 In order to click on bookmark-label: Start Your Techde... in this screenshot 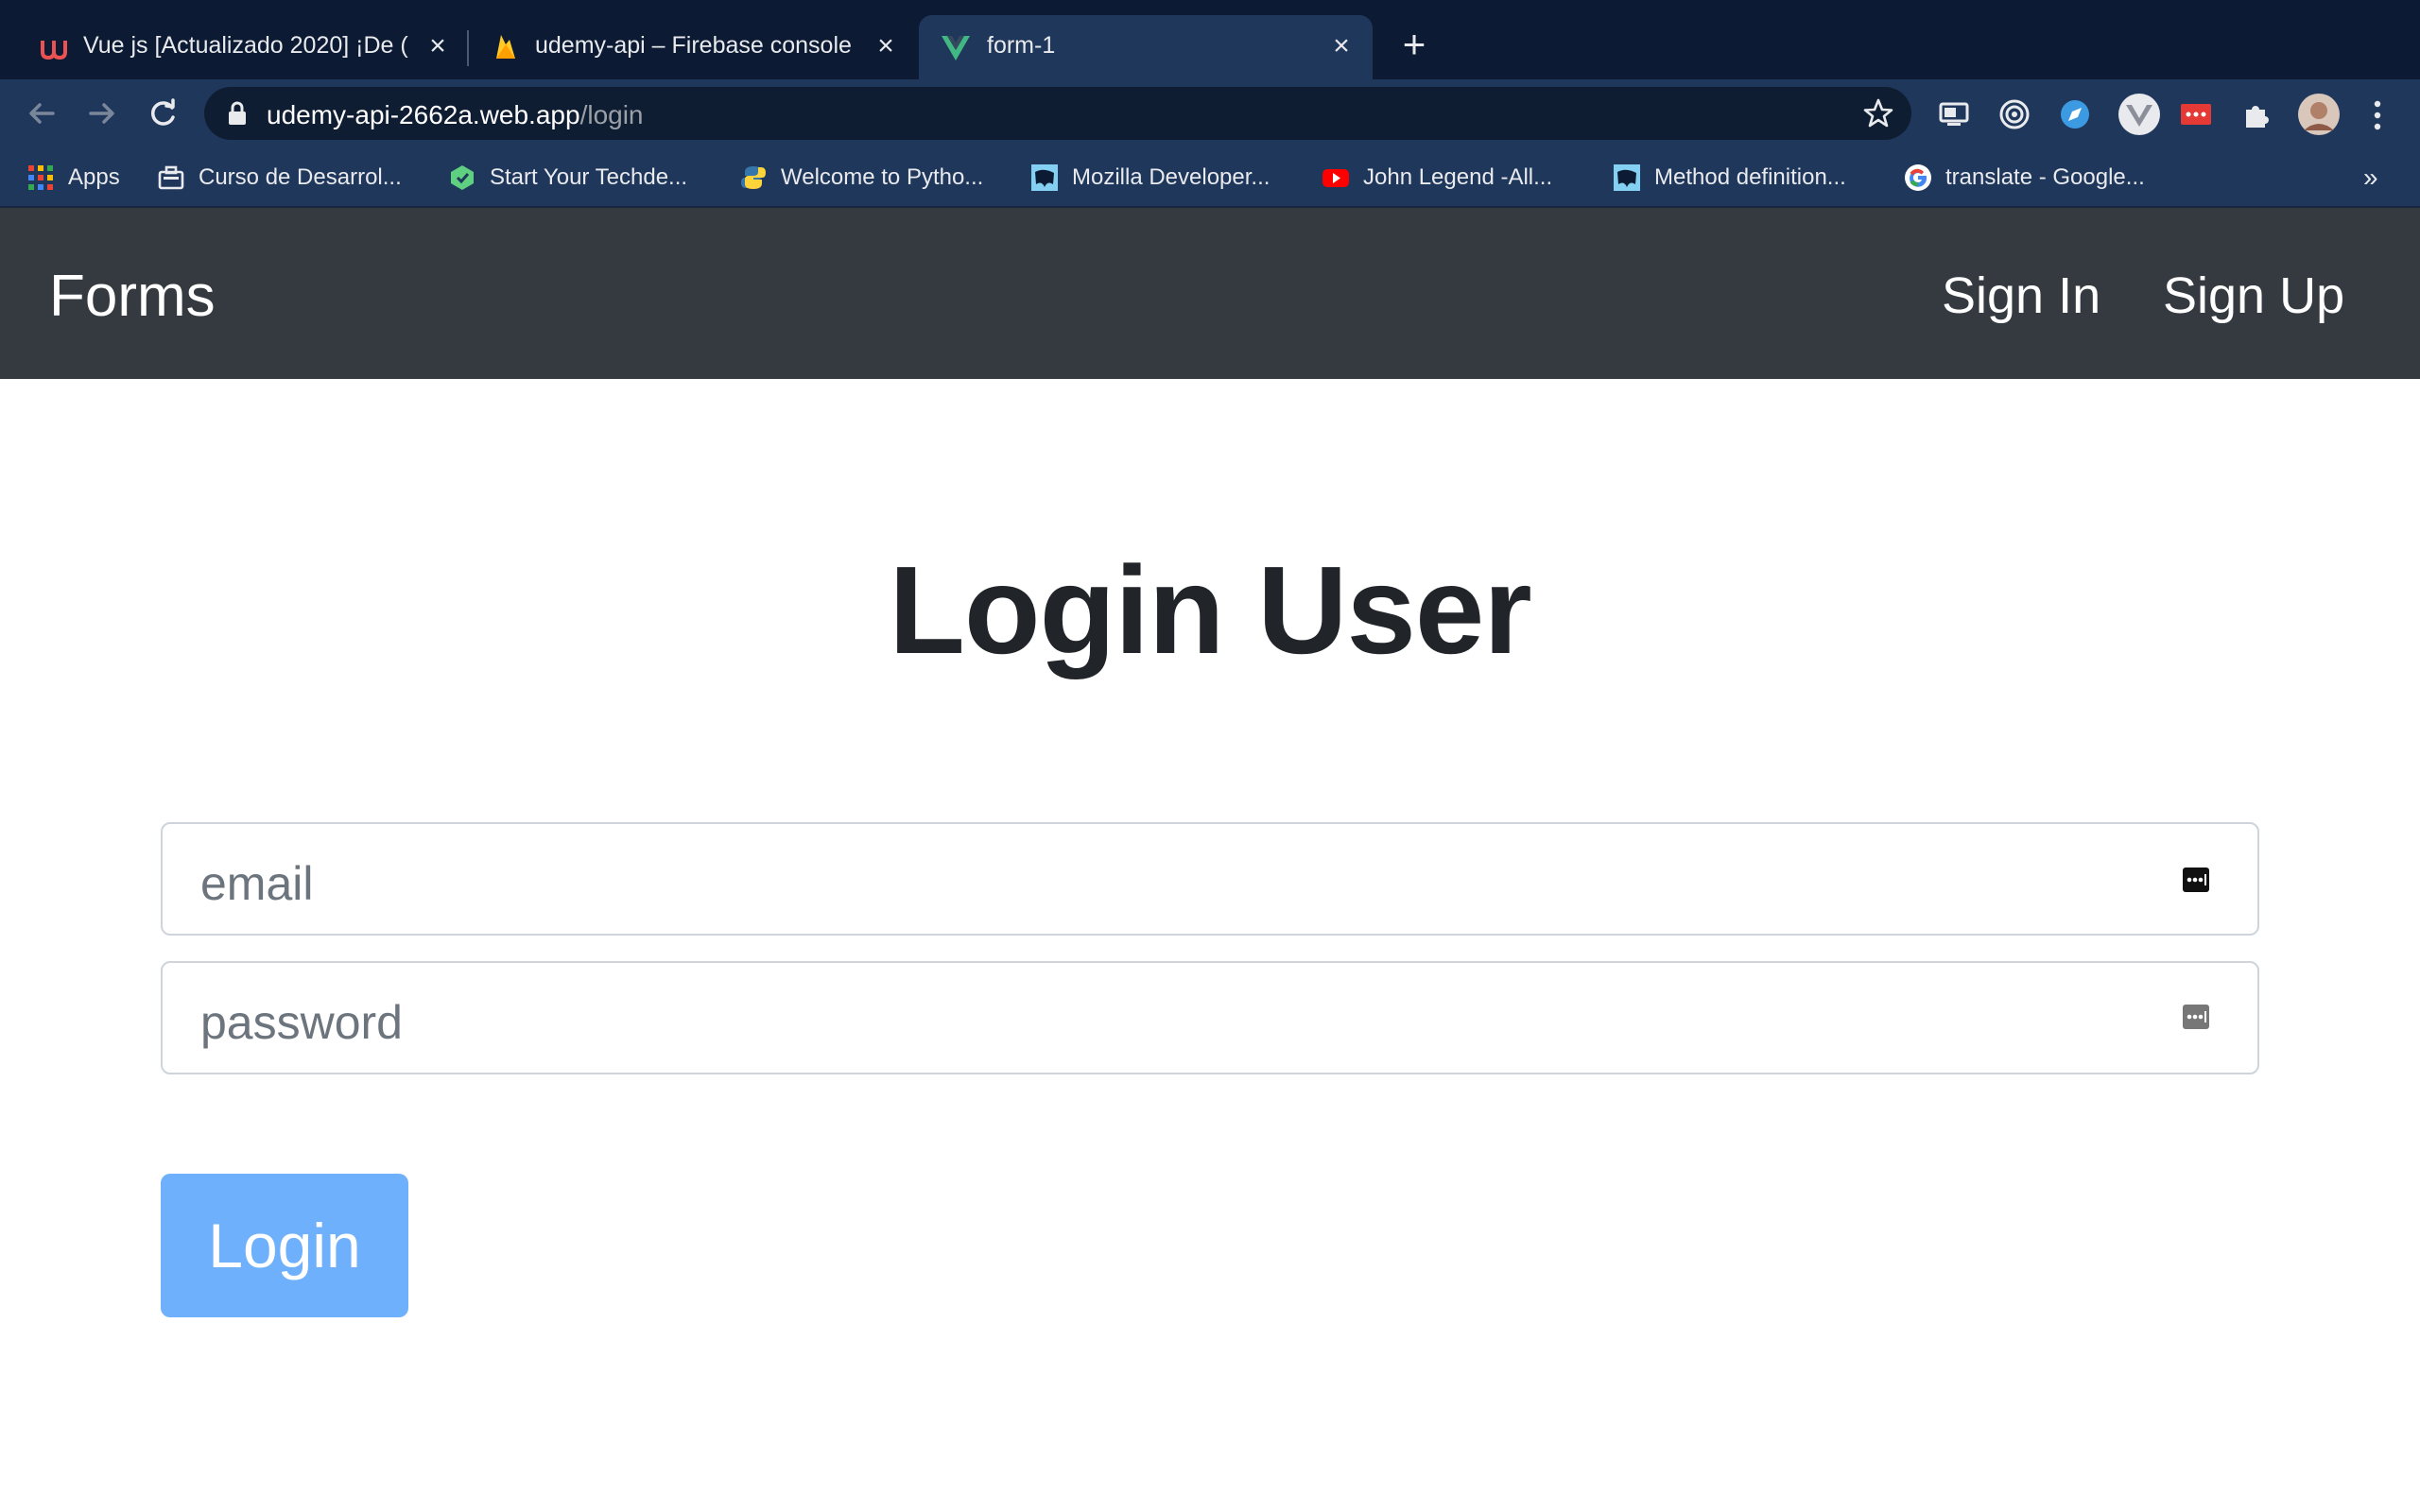, I will do `click(589, 177)`.